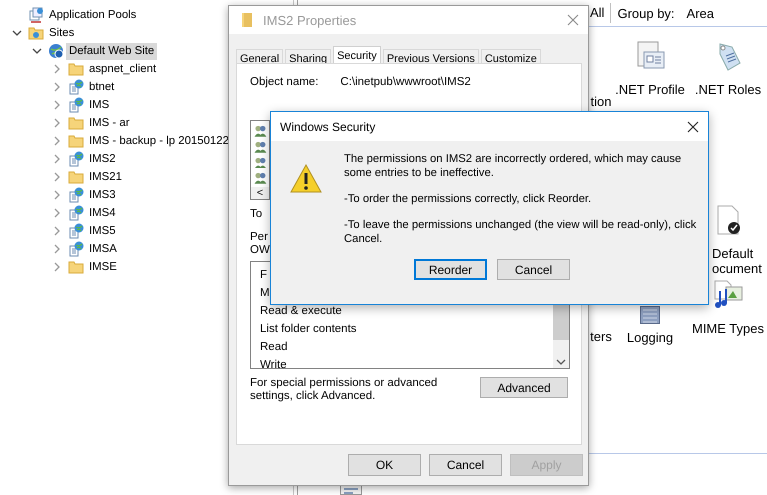  Describe the element at coordinates (306, 179) in the screenshot. I see `warning-icon` at that location.